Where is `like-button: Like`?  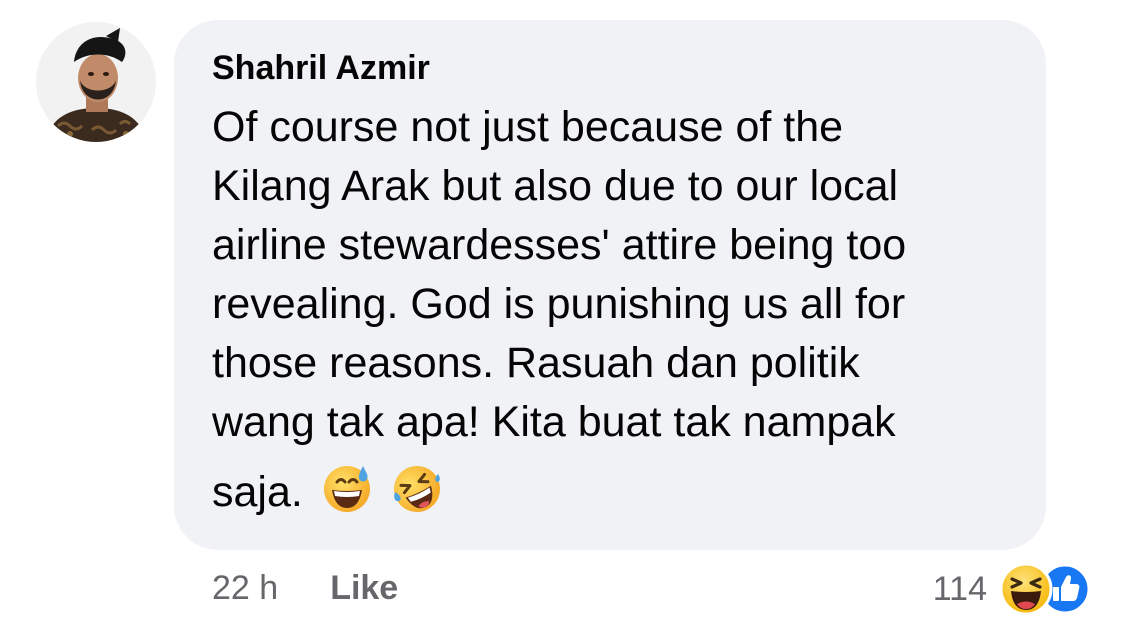
like-button: Like is located at coordinates (364, 588).